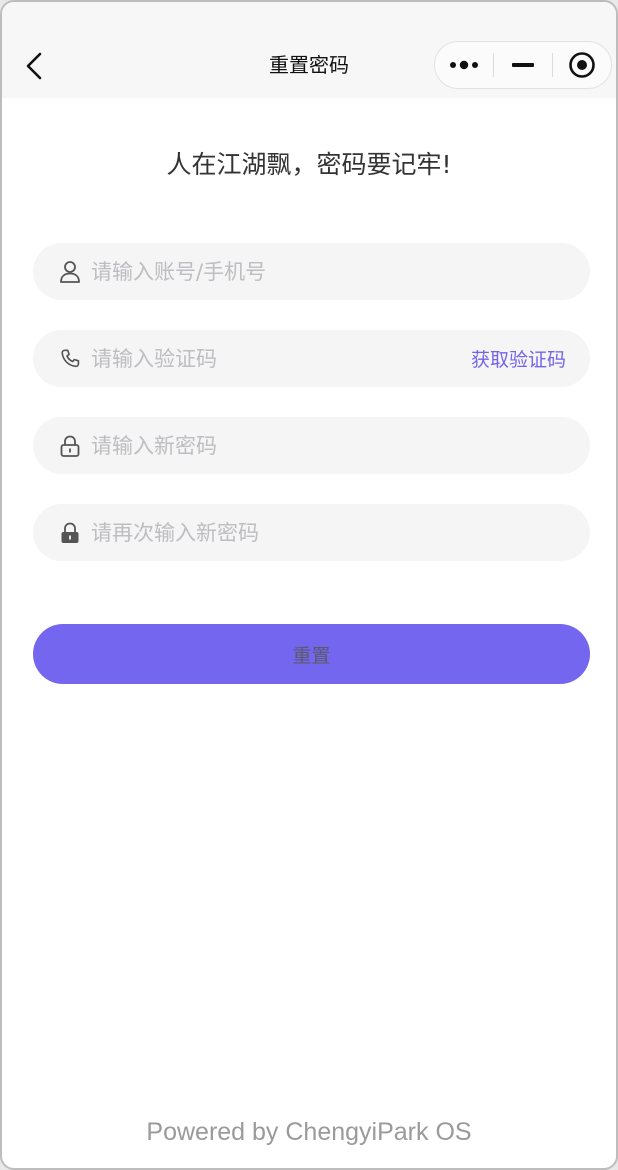 The image size is (618, 1170). Describe the element at coordinates (70, 359) in the screenshot. I see `phone-icon` at that location.